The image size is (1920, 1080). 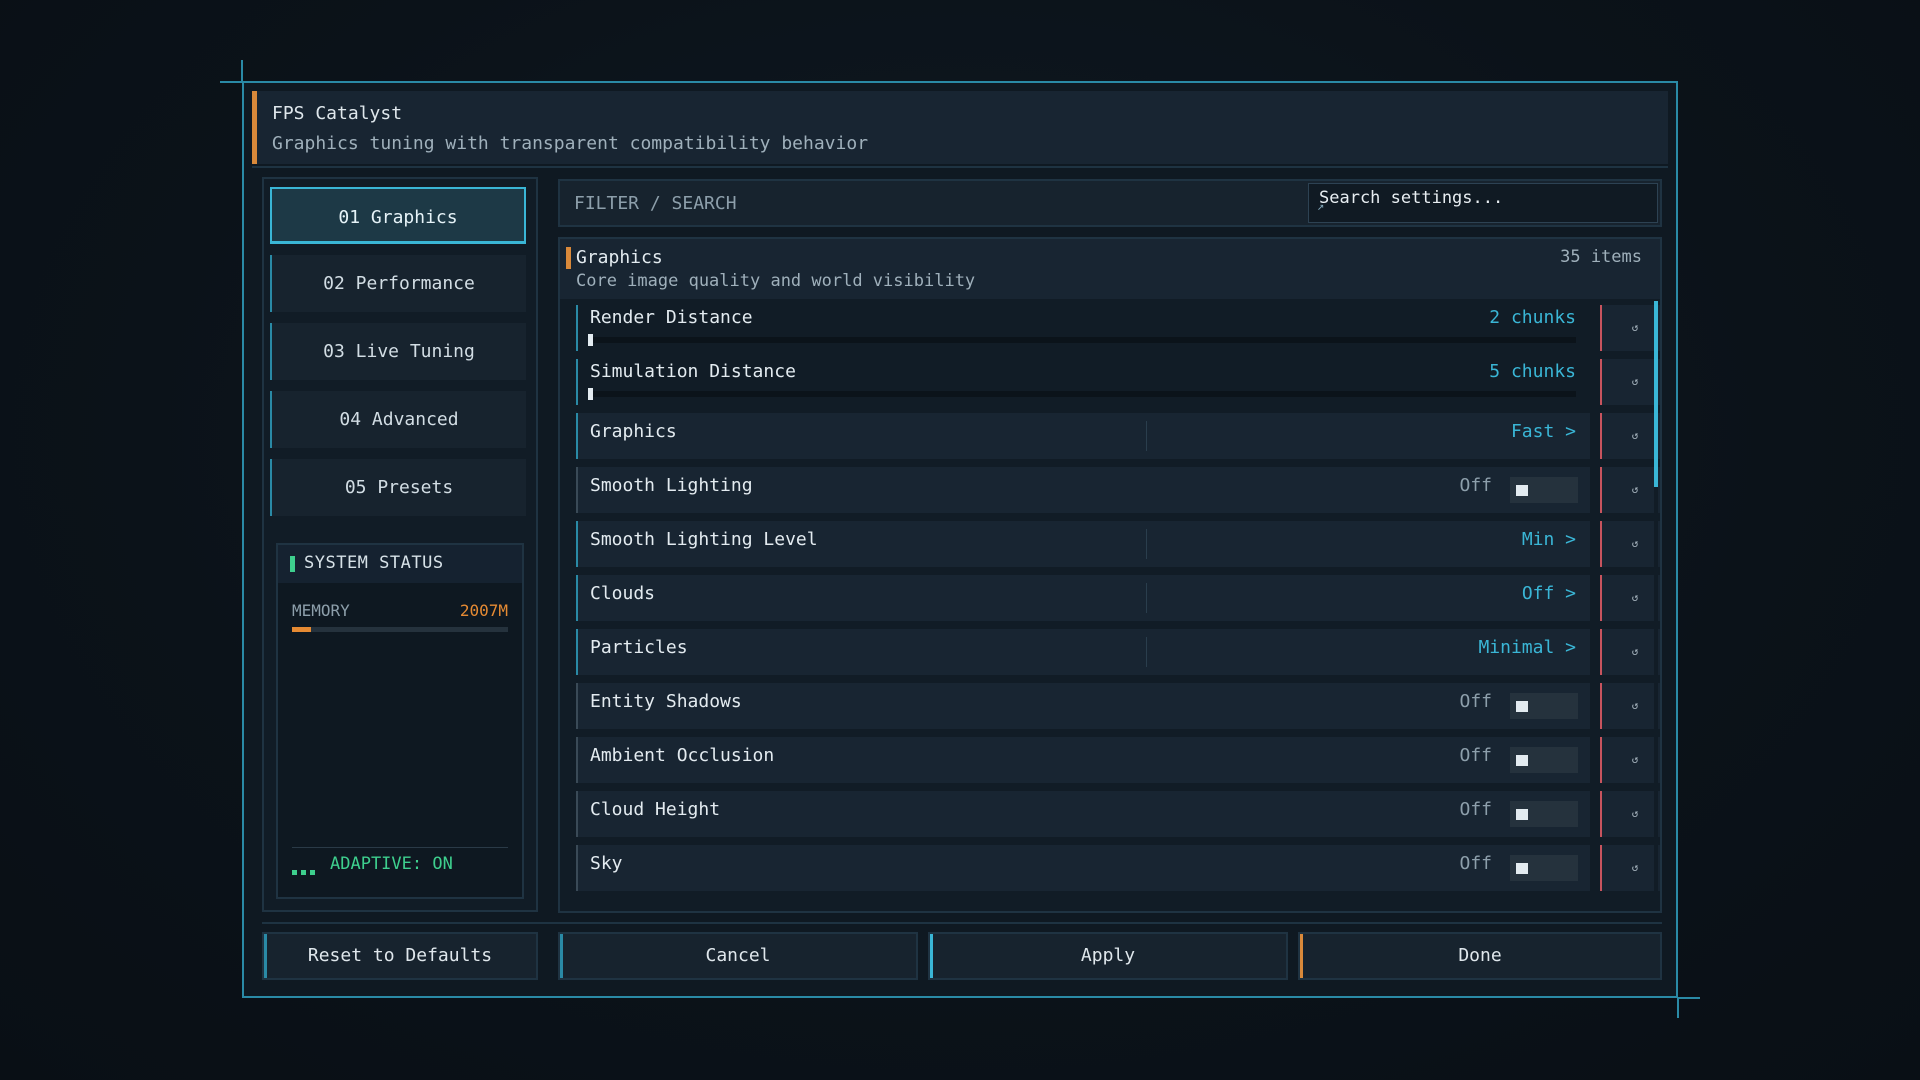 I want to click on cancel-button: Cancel, so click(x=738, y=956).